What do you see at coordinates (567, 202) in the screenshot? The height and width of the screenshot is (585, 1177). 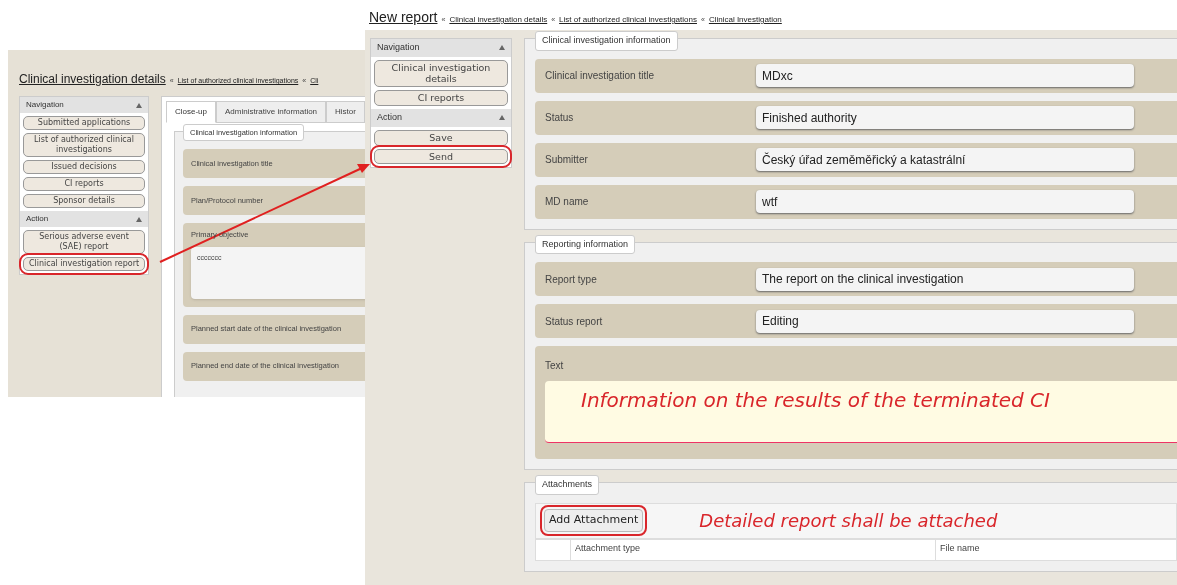 I see `field-label: MD name` at bounding box center [567, 202].